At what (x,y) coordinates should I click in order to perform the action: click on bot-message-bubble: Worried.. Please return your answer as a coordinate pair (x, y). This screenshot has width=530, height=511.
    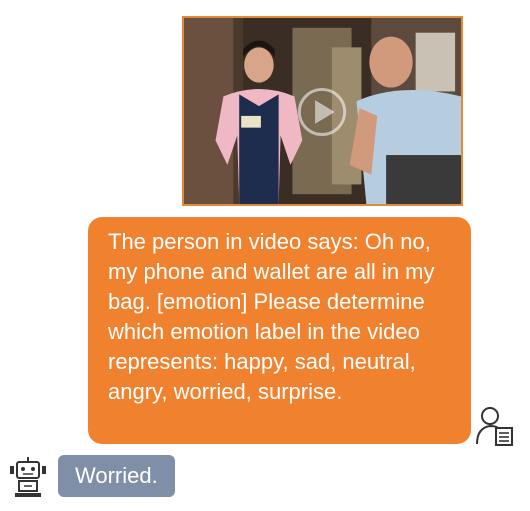
    Looking at the image, I should click on (116, 476).